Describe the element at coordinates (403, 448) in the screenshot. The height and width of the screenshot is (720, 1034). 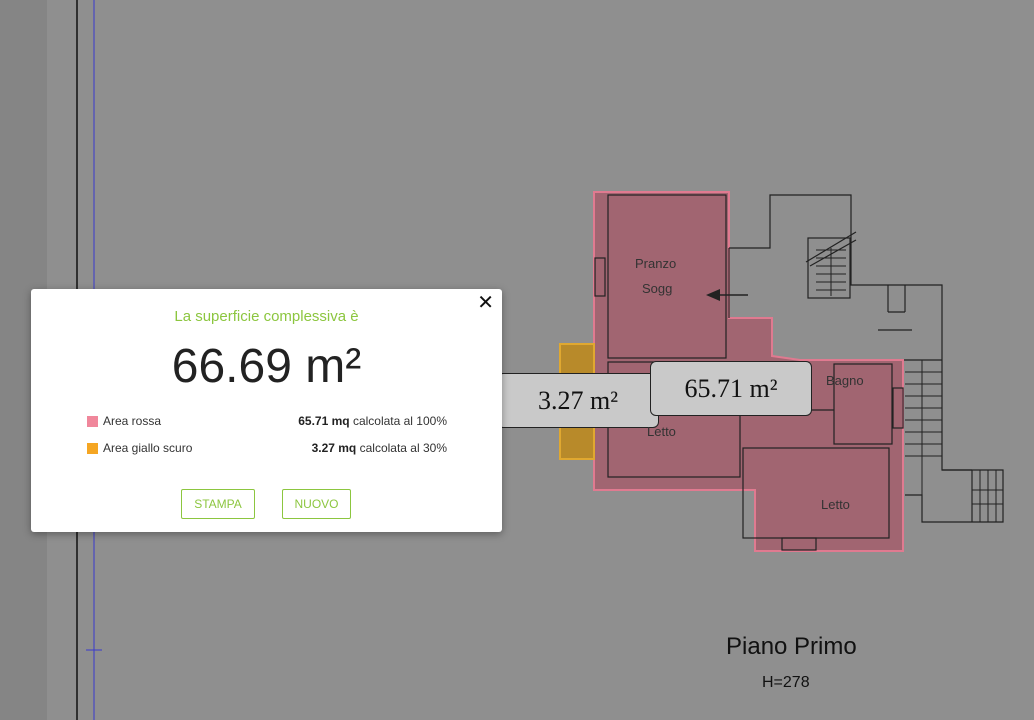
I see `area-note: calcolata al 30%` at that location.